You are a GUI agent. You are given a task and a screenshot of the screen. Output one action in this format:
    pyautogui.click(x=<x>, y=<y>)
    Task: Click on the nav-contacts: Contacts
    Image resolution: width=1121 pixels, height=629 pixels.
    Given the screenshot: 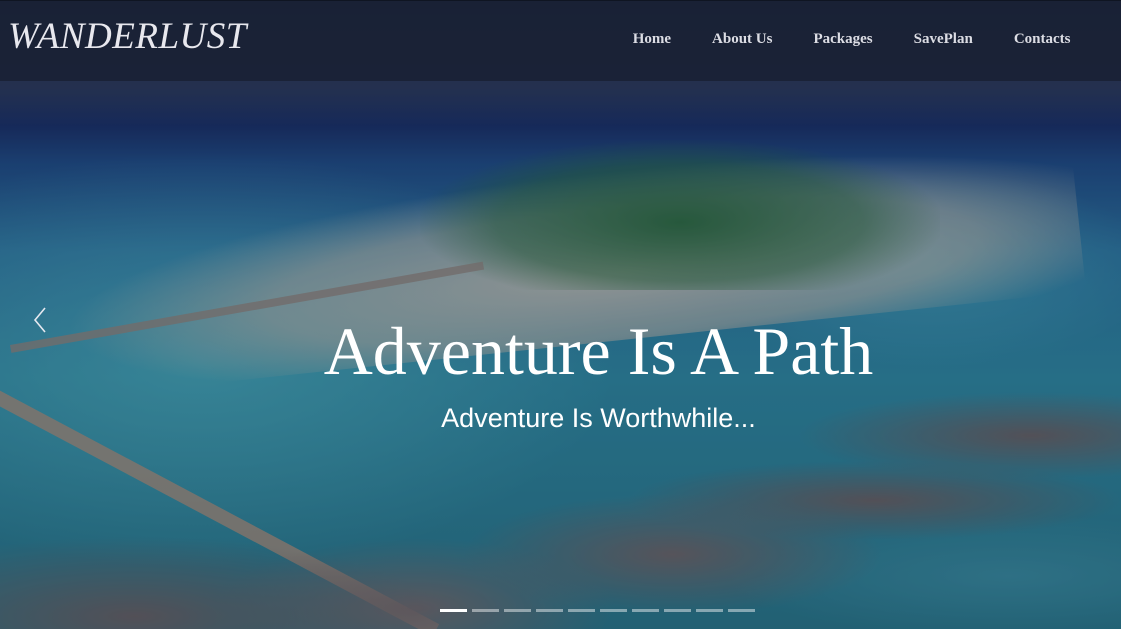 What is the action you would take?
    pyautogui.click(x=1042, y=39)
    